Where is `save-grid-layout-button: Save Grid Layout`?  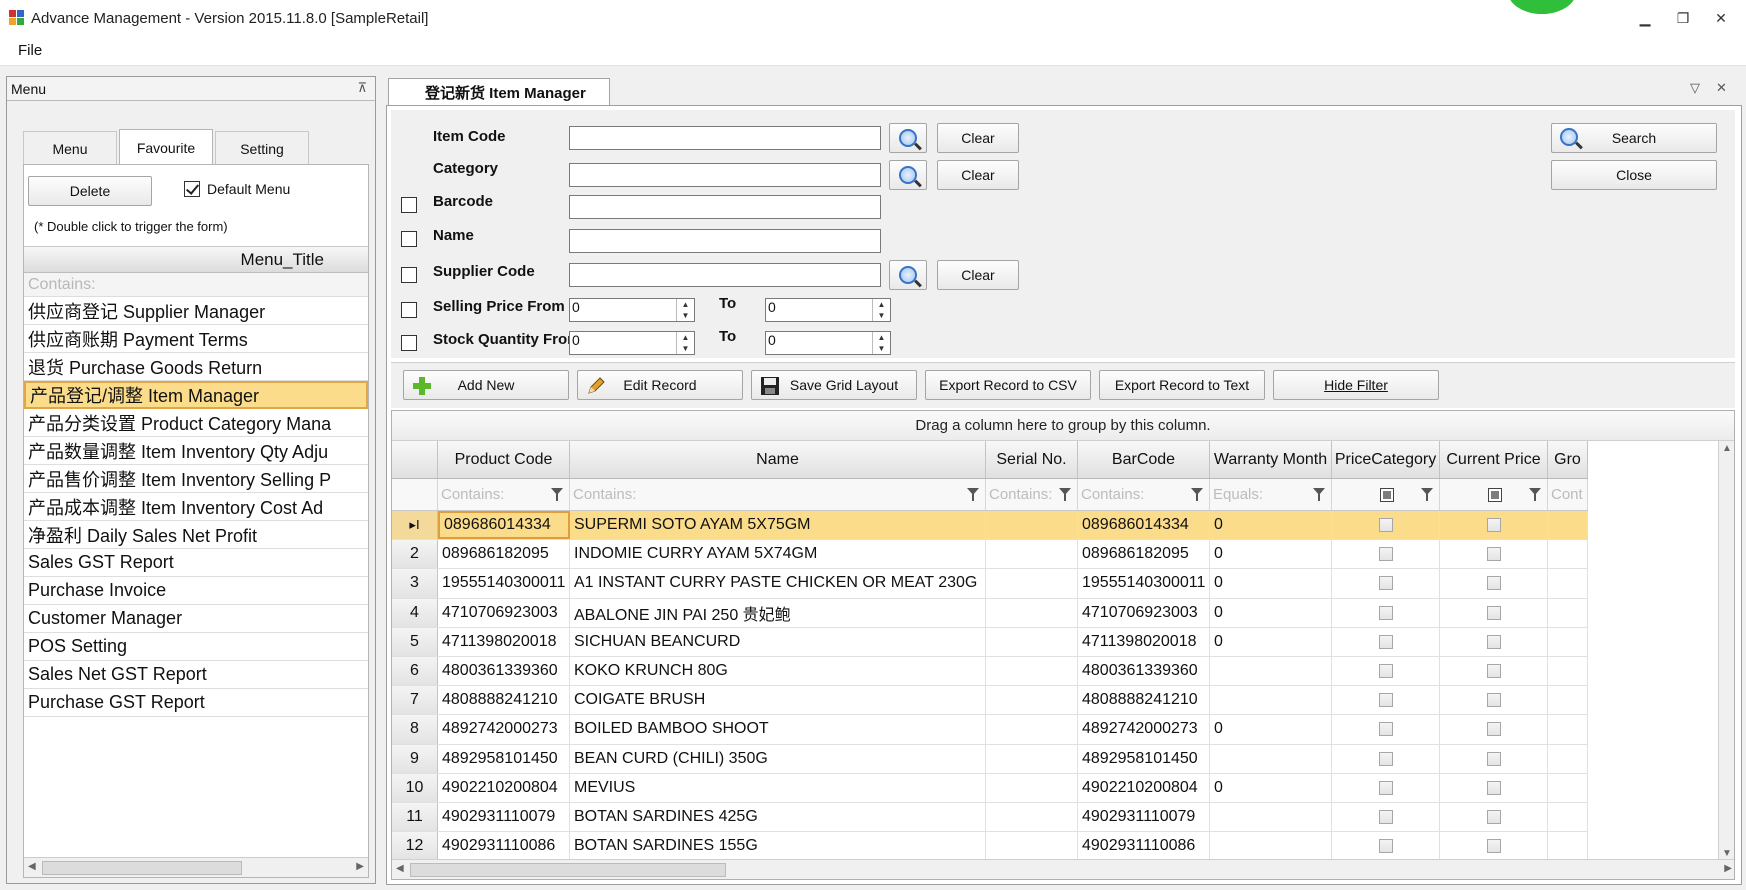 save-grid-layout-button: Save Grid Layout is located at coordinates (834, 385).